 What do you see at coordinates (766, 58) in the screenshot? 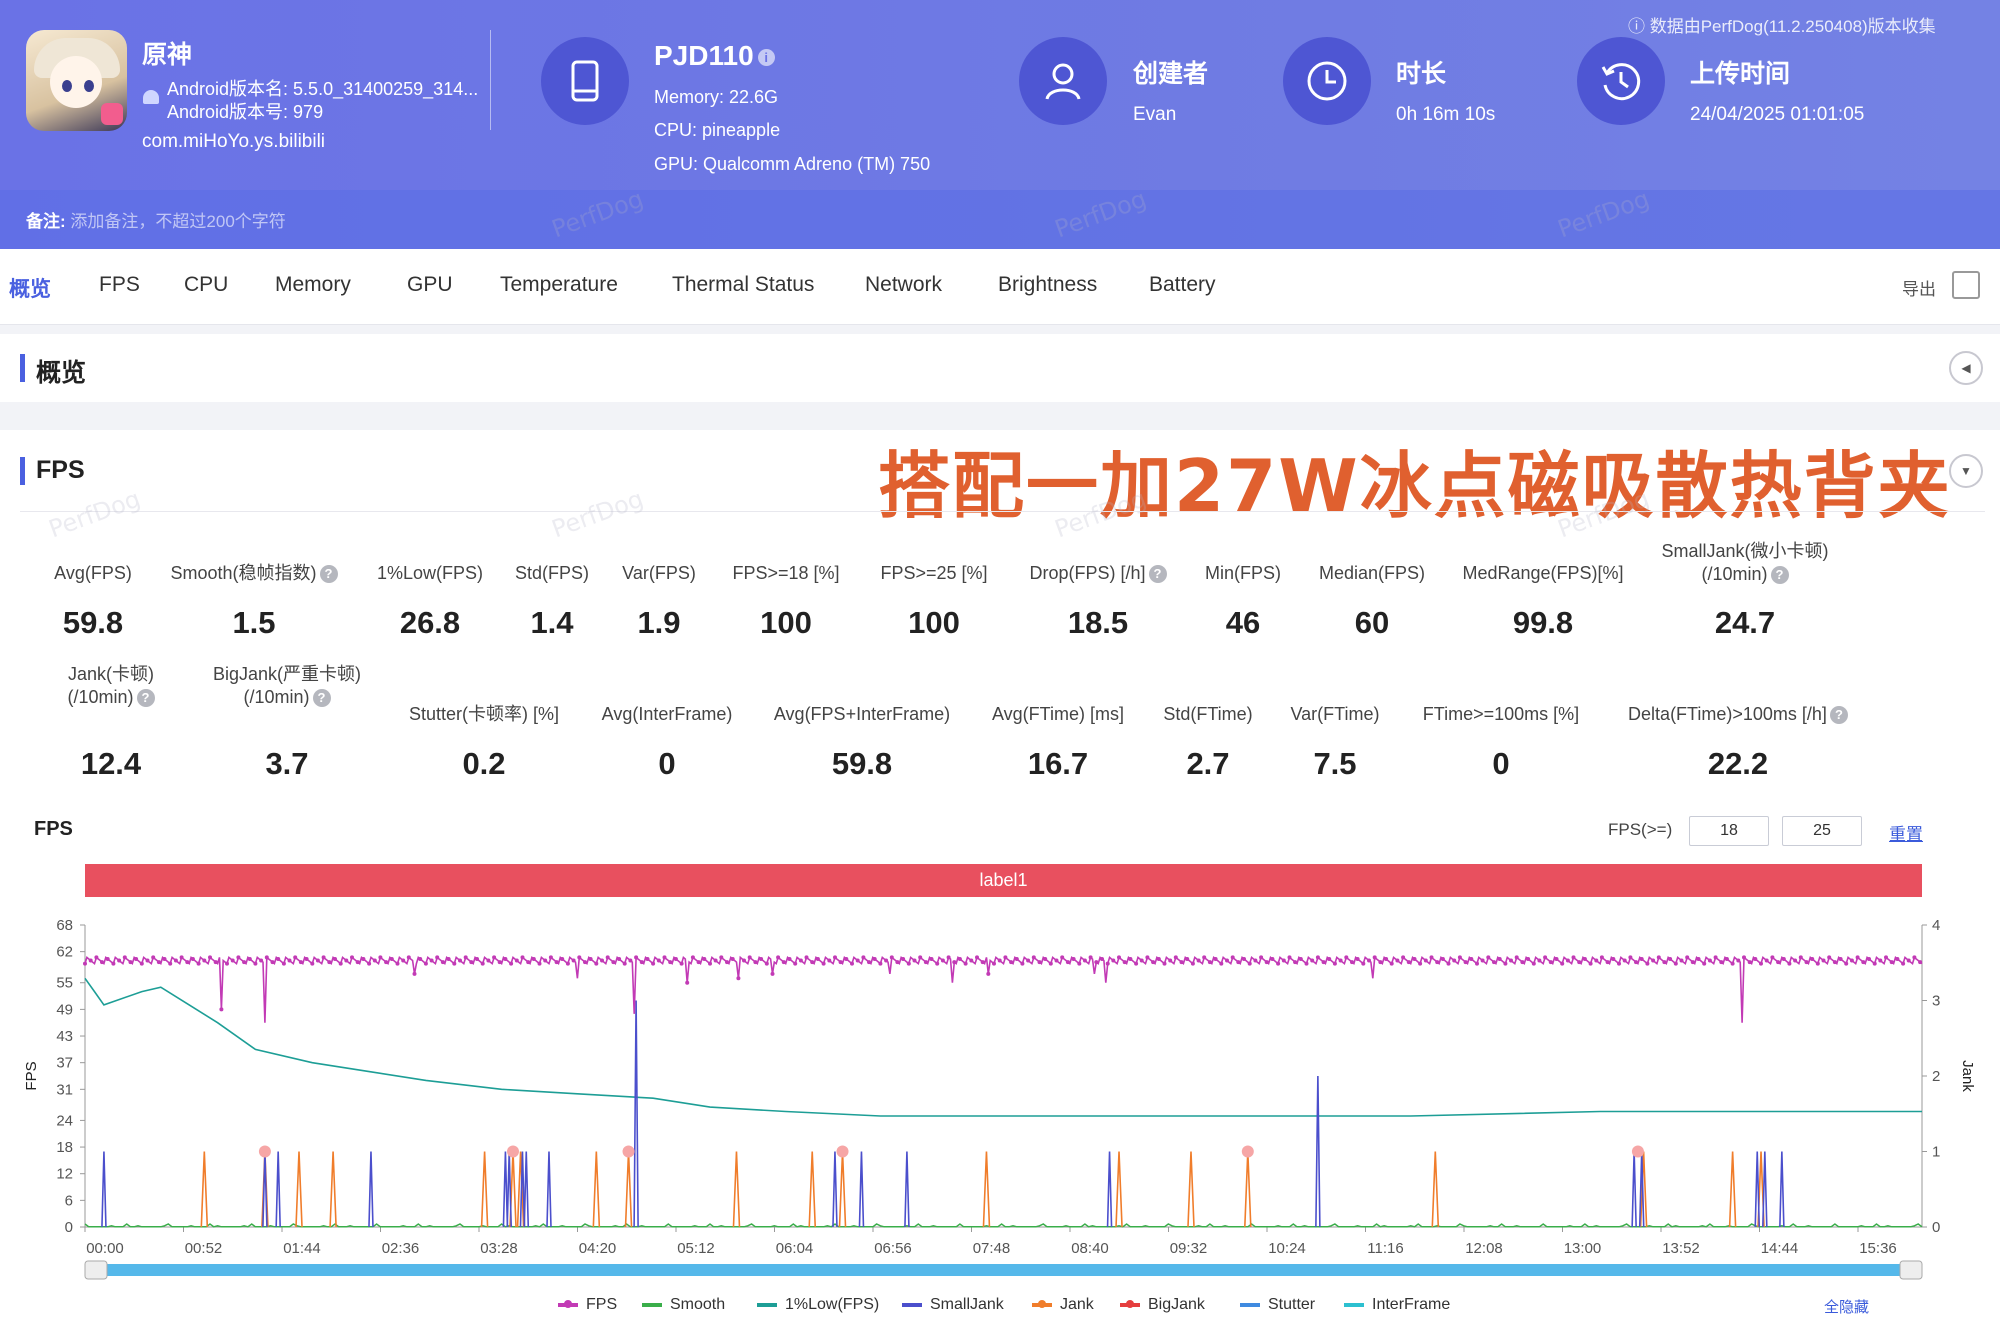
I see `device-info-icon: i` at bounding box center [766, 58].